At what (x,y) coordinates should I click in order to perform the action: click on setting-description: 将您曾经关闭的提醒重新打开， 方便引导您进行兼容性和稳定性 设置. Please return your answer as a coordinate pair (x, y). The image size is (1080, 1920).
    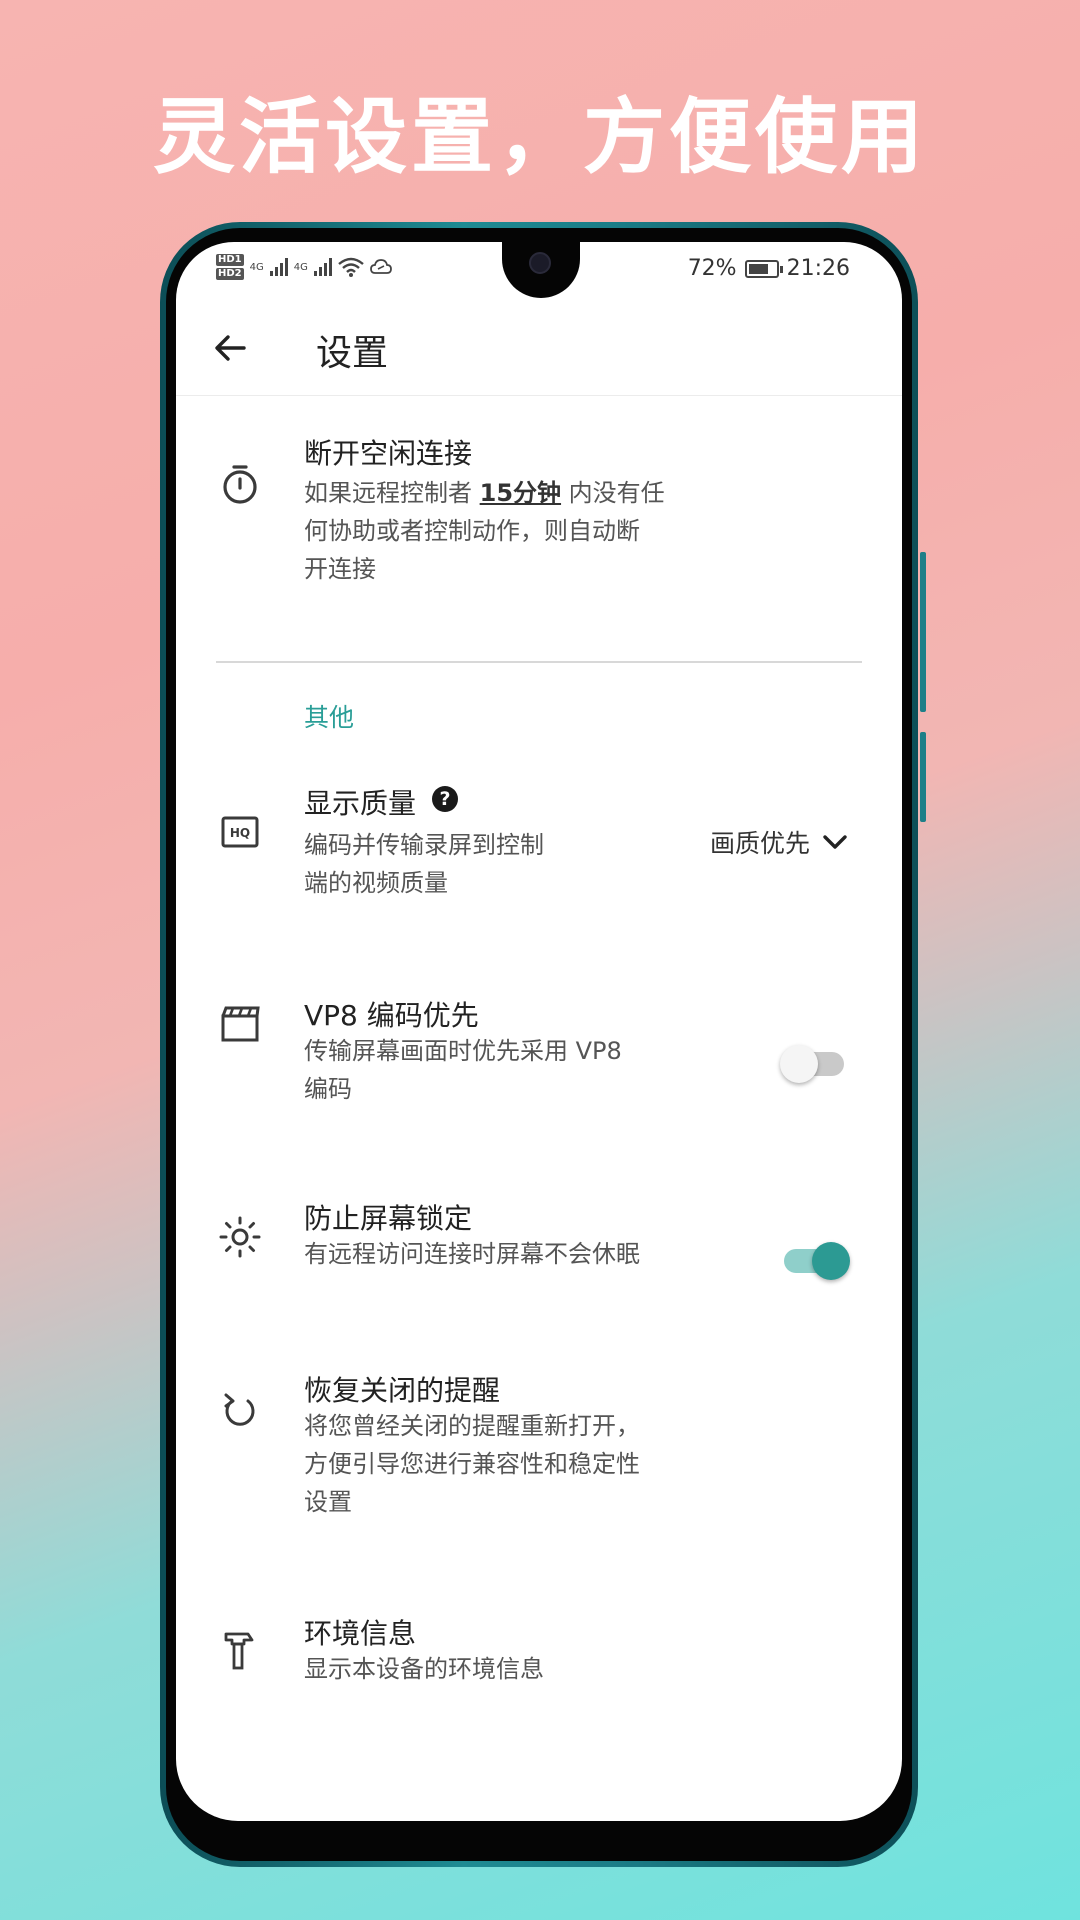
    Looking at the image, I should click on (524, 1464).